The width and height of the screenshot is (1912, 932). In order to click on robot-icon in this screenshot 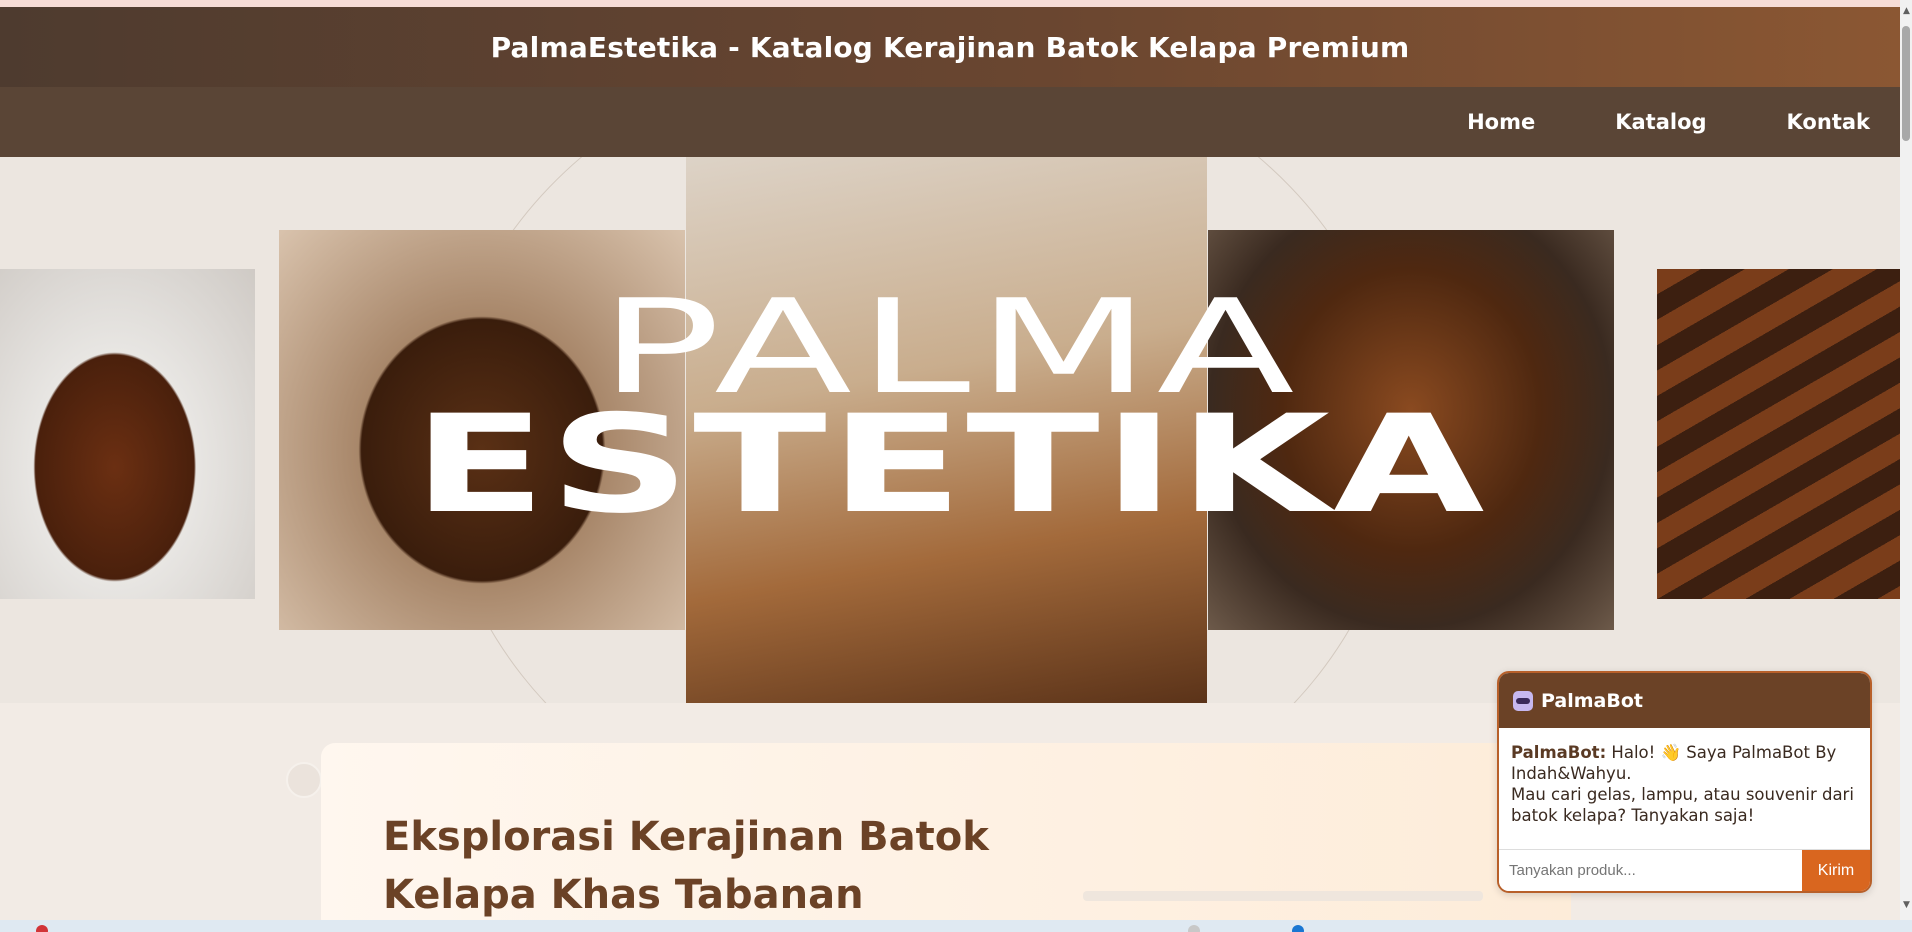, I will do `click(1523, 700)`.